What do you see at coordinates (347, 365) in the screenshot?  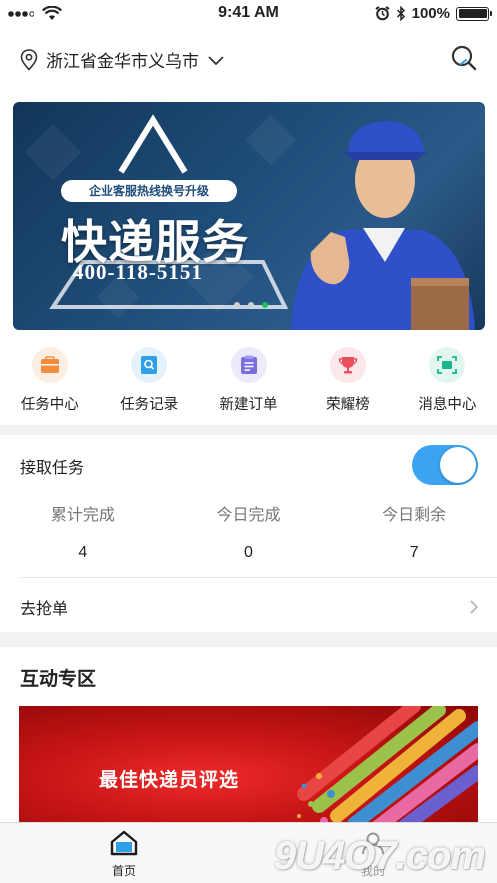 I see `trophy-icon` at bounding box center [347, 365].